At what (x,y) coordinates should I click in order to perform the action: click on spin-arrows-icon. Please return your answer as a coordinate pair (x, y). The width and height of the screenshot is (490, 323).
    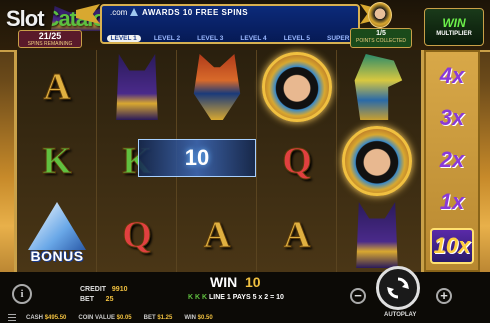
    Looking at the image, I should click on (398, 288).